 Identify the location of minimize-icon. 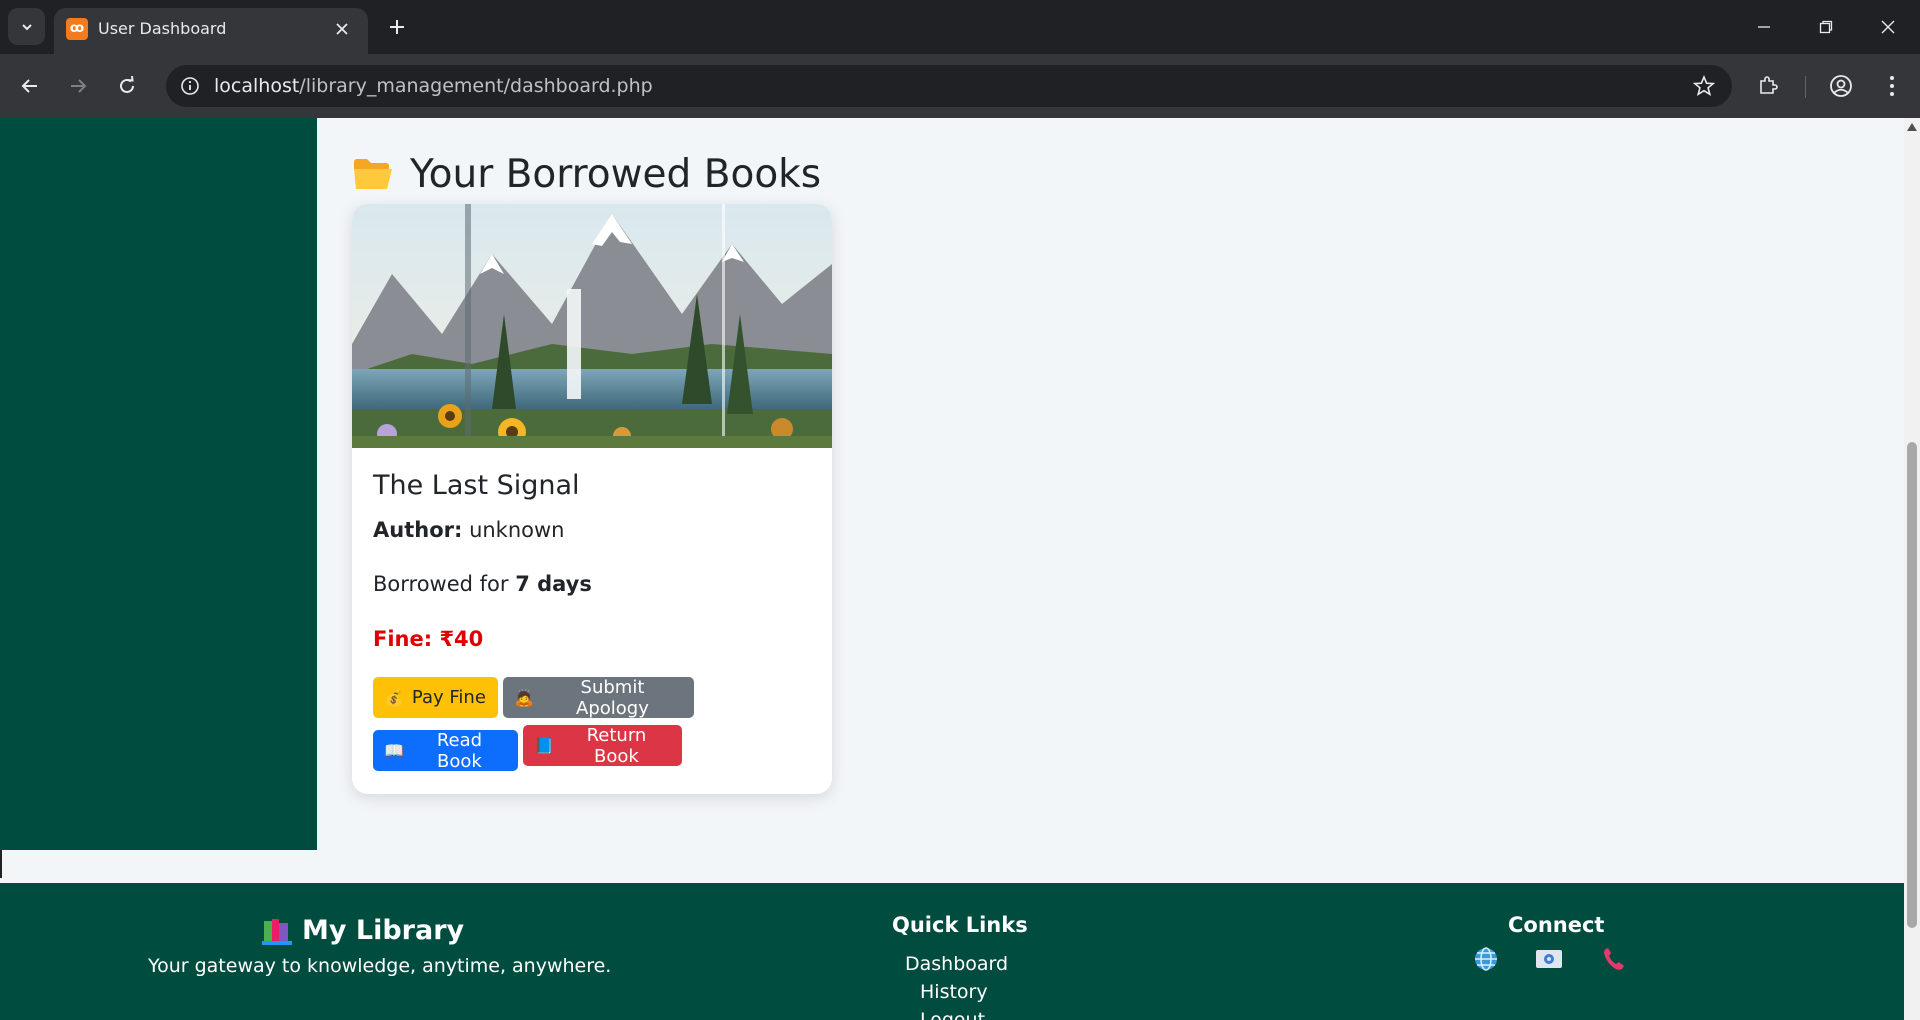
(1764, 27).